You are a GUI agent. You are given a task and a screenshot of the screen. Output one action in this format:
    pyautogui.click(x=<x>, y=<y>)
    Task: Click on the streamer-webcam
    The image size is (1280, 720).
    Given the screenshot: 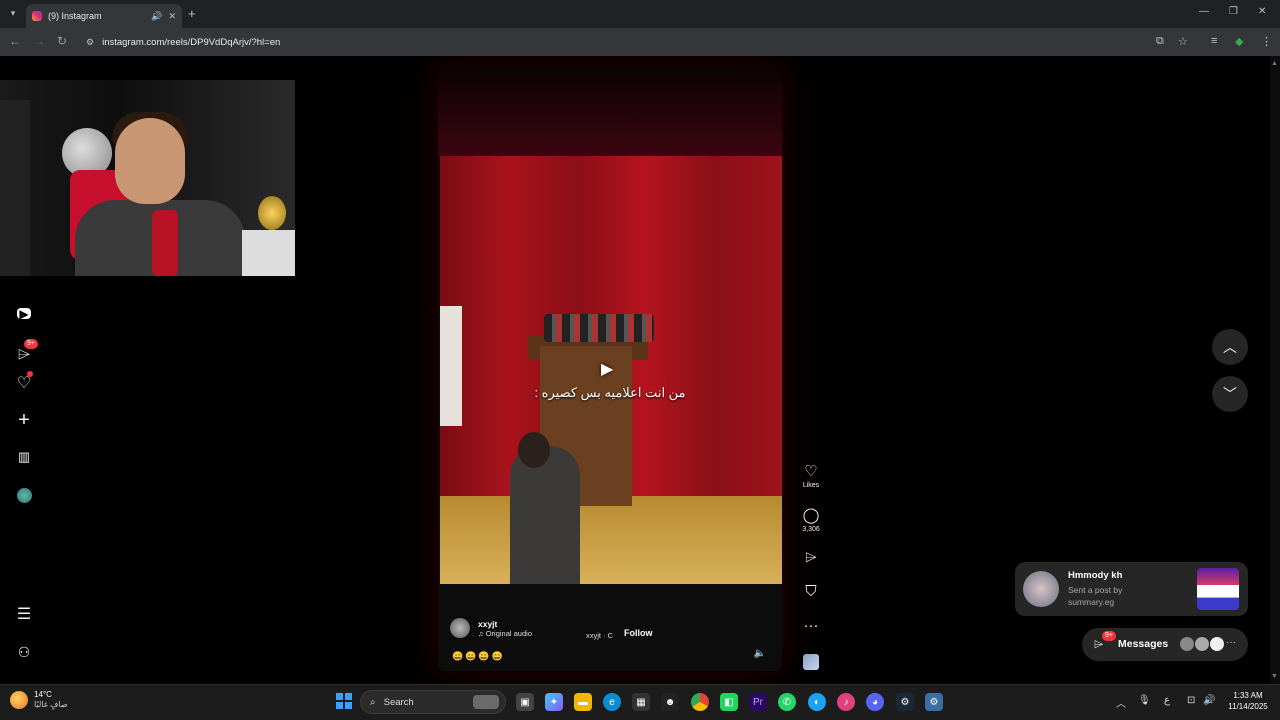 What is the action you would take?
    pyautogui.click(x=147, y=178)
    